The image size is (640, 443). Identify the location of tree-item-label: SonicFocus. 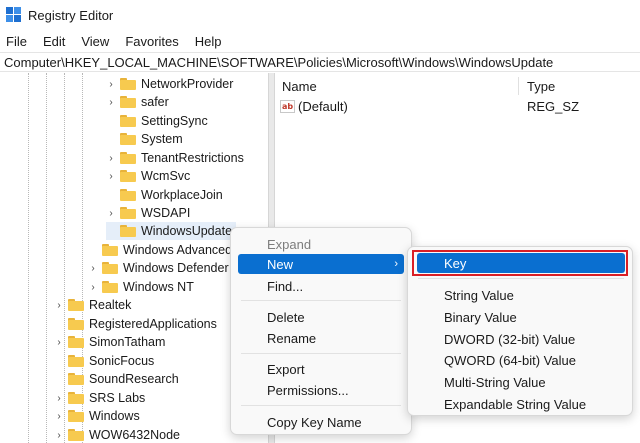
(122, 361).